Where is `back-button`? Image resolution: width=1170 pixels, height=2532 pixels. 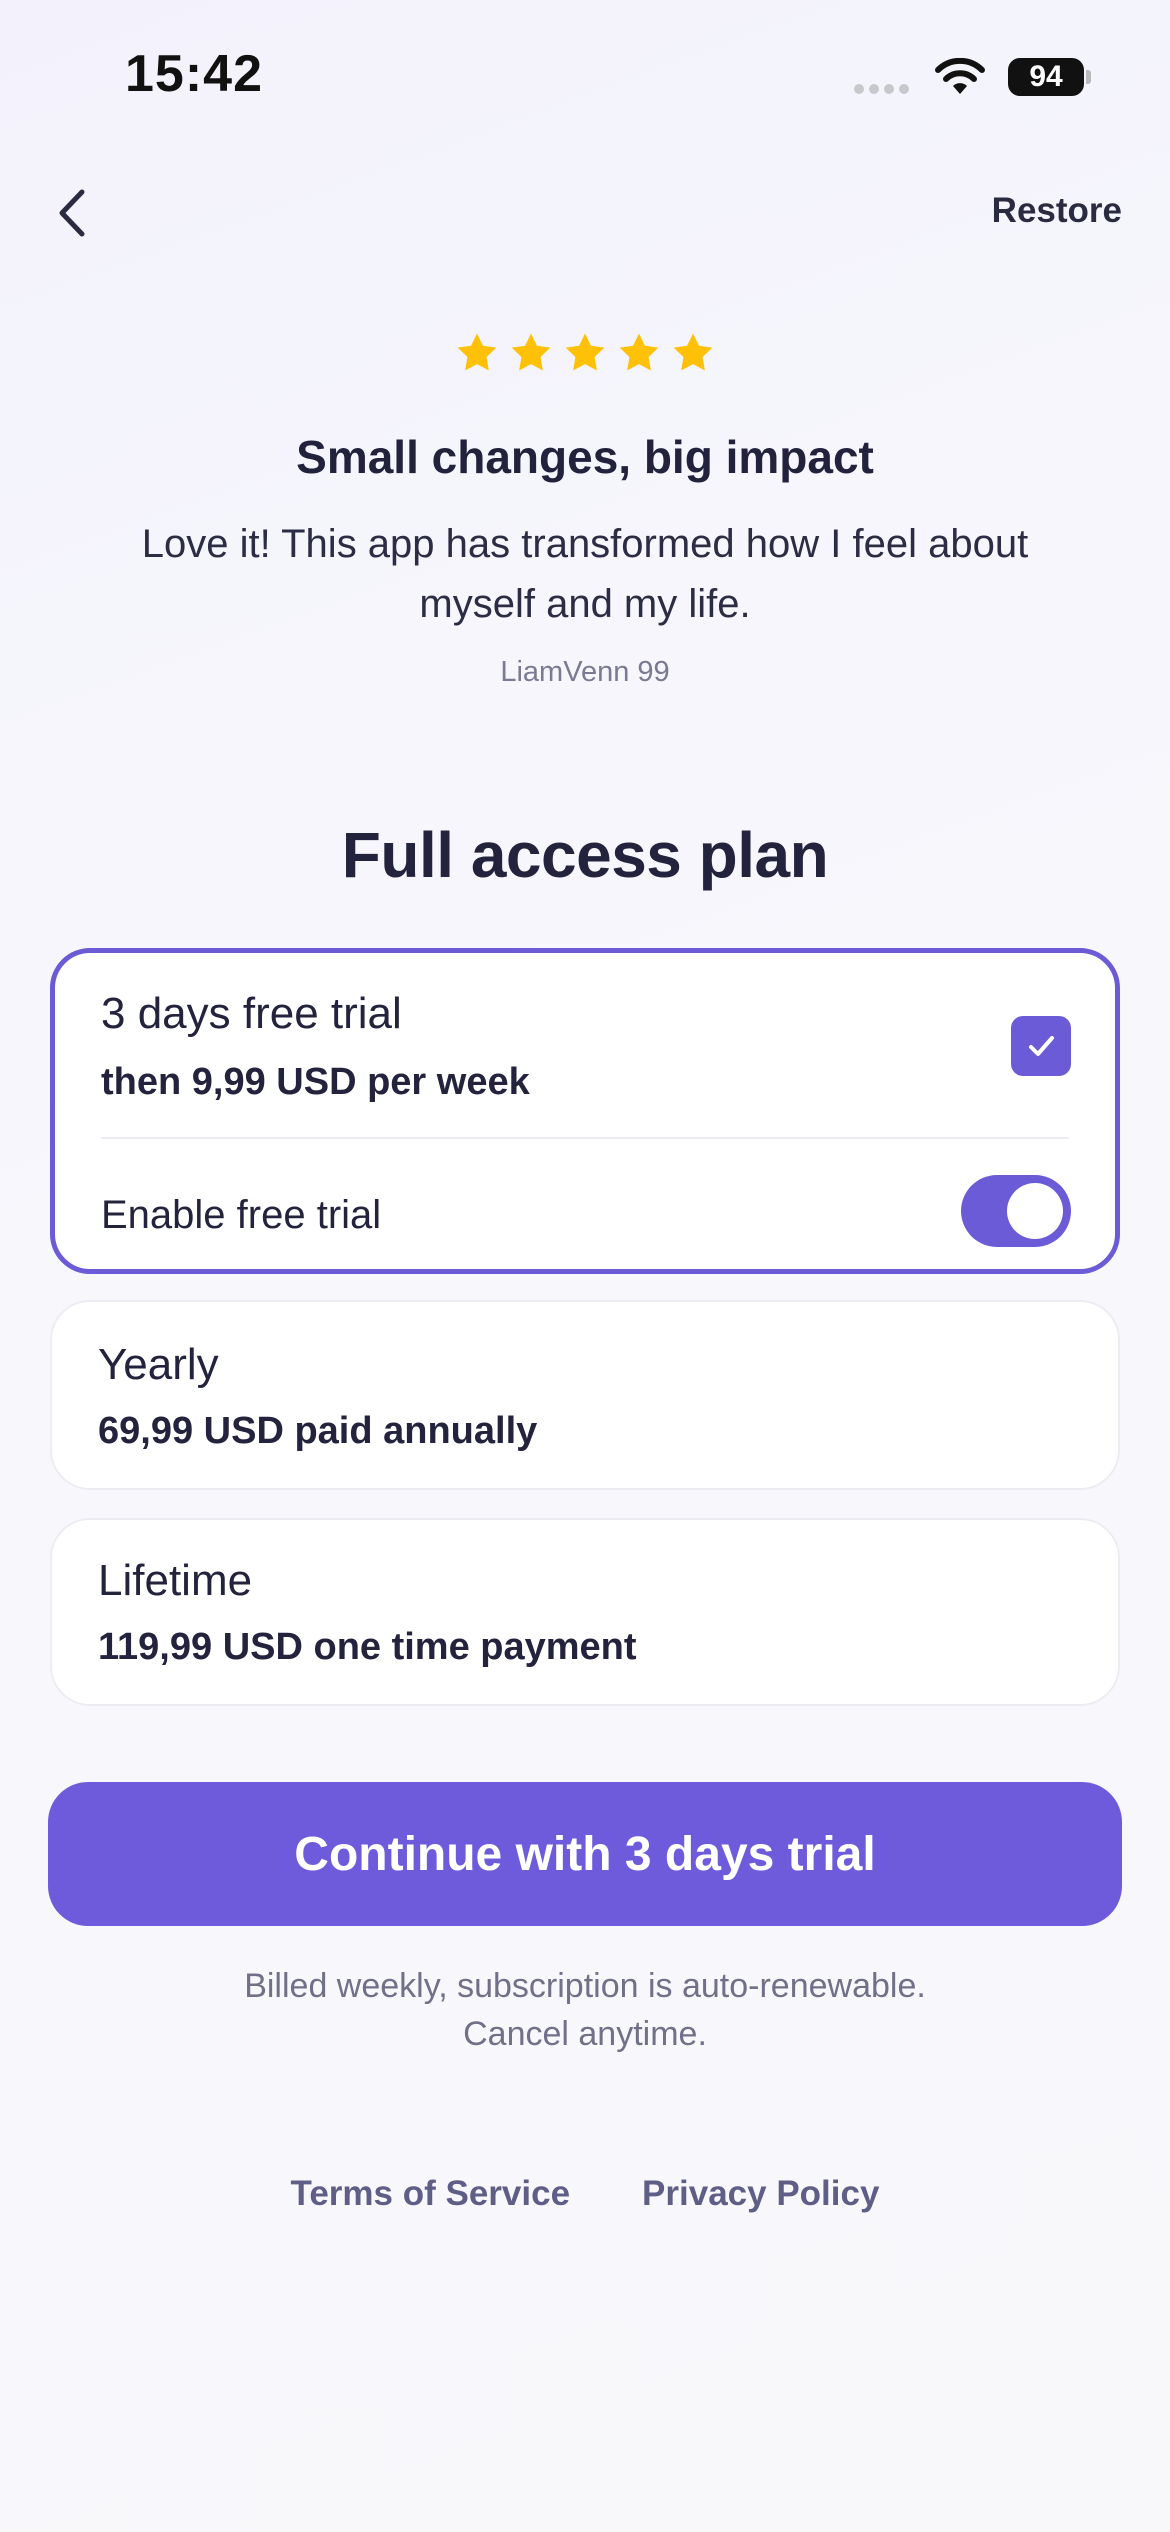 back-button is located at coordinates (73, 213).